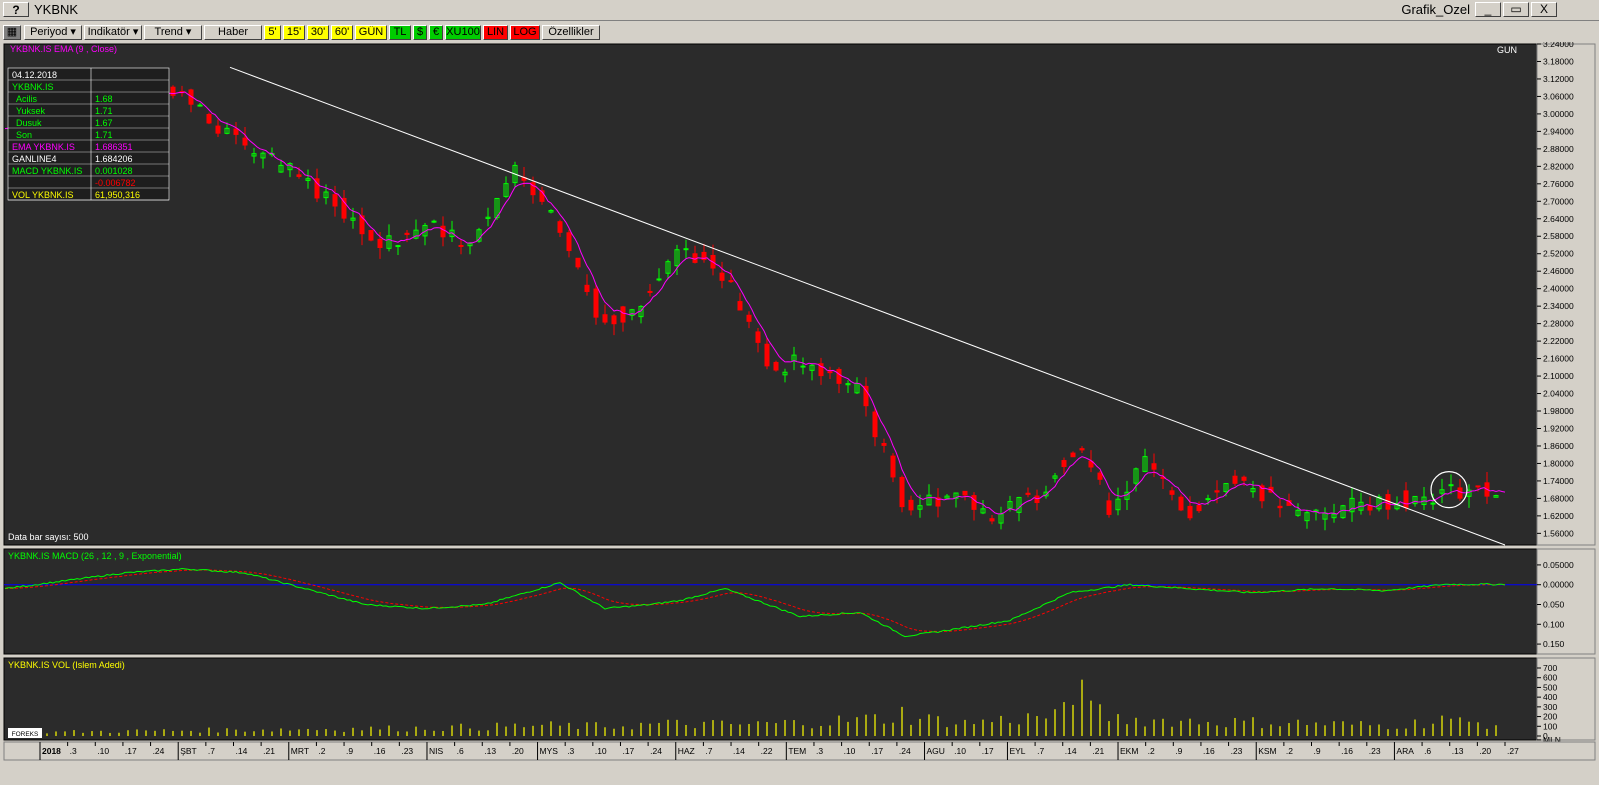 The height and width of the screenshot is (785, 1599). What do you see at coordinates (1458, 751) in the screenshot?
I see `x-tick-label: .13` at bounding box center [1458, 751].